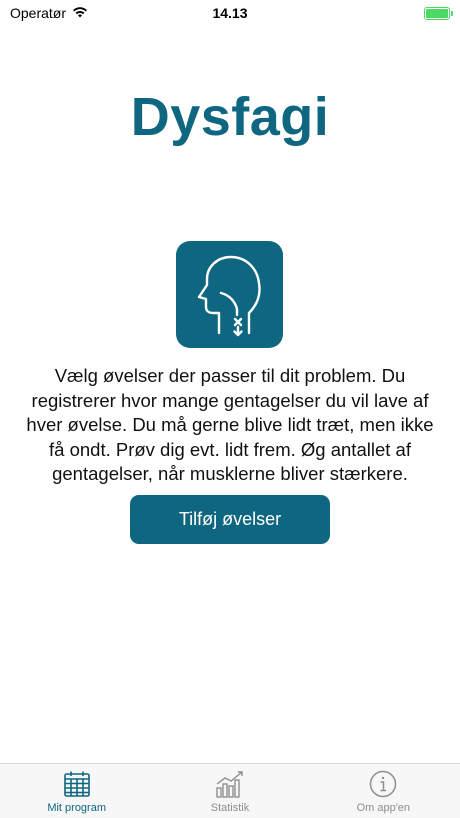 The image size is (460, 818). Describe the element at coordinates (77, 784) in the screenshot. I see `calendar-icon` at that location.